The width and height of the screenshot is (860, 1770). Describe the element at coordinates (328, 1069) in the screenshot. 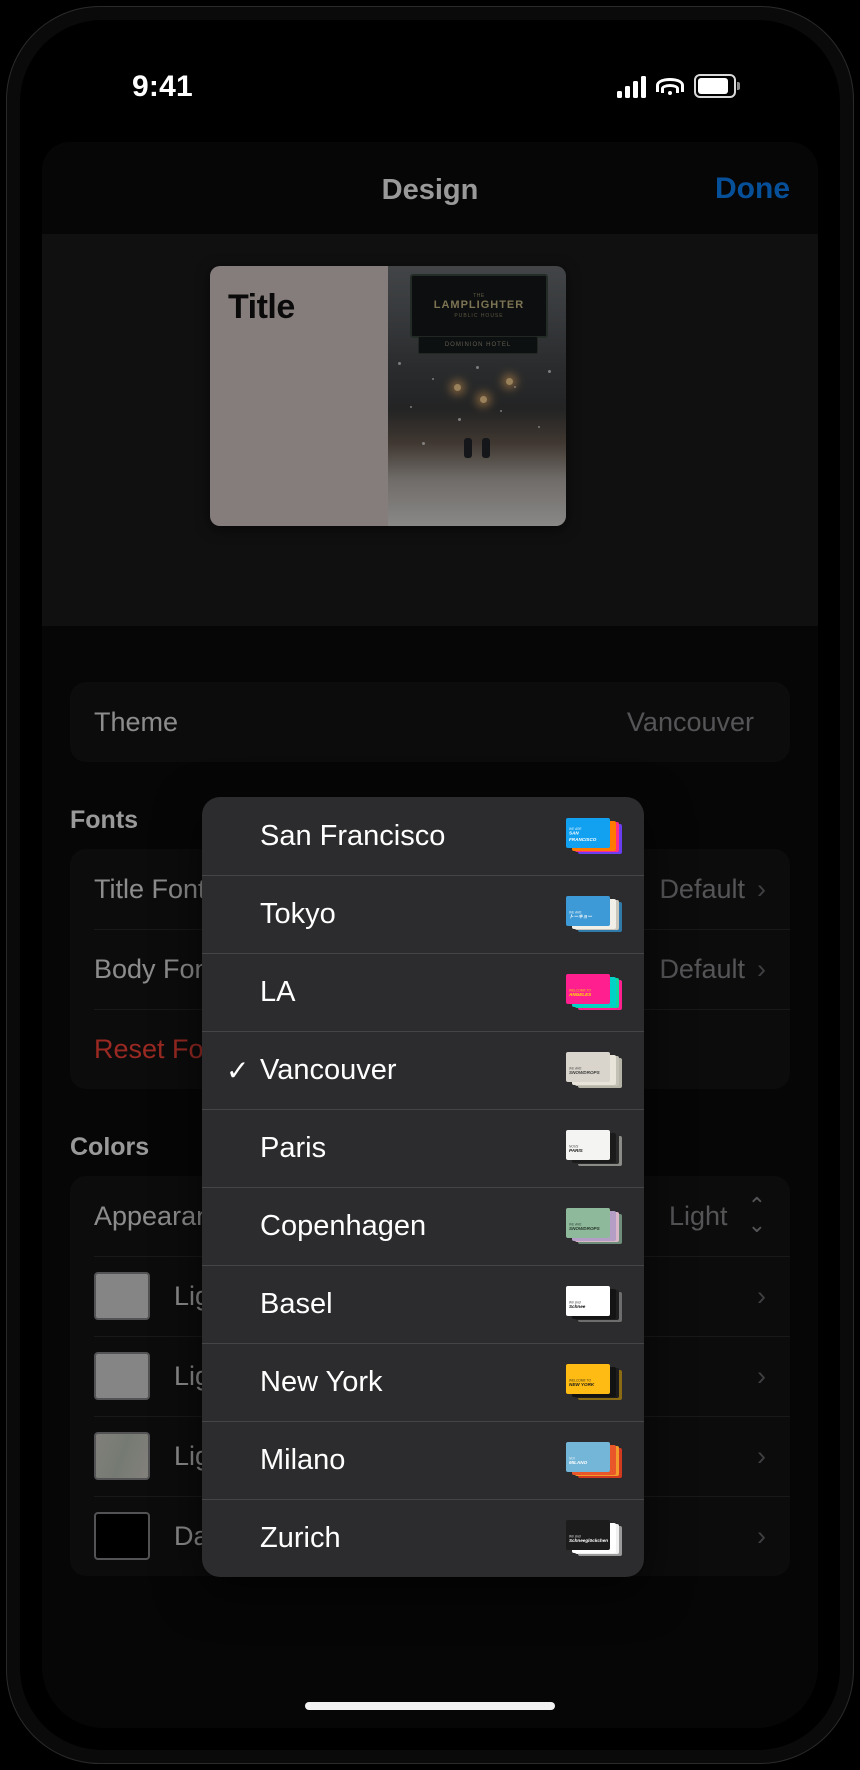

I see `menu-item-label: Vancouver` at that location.